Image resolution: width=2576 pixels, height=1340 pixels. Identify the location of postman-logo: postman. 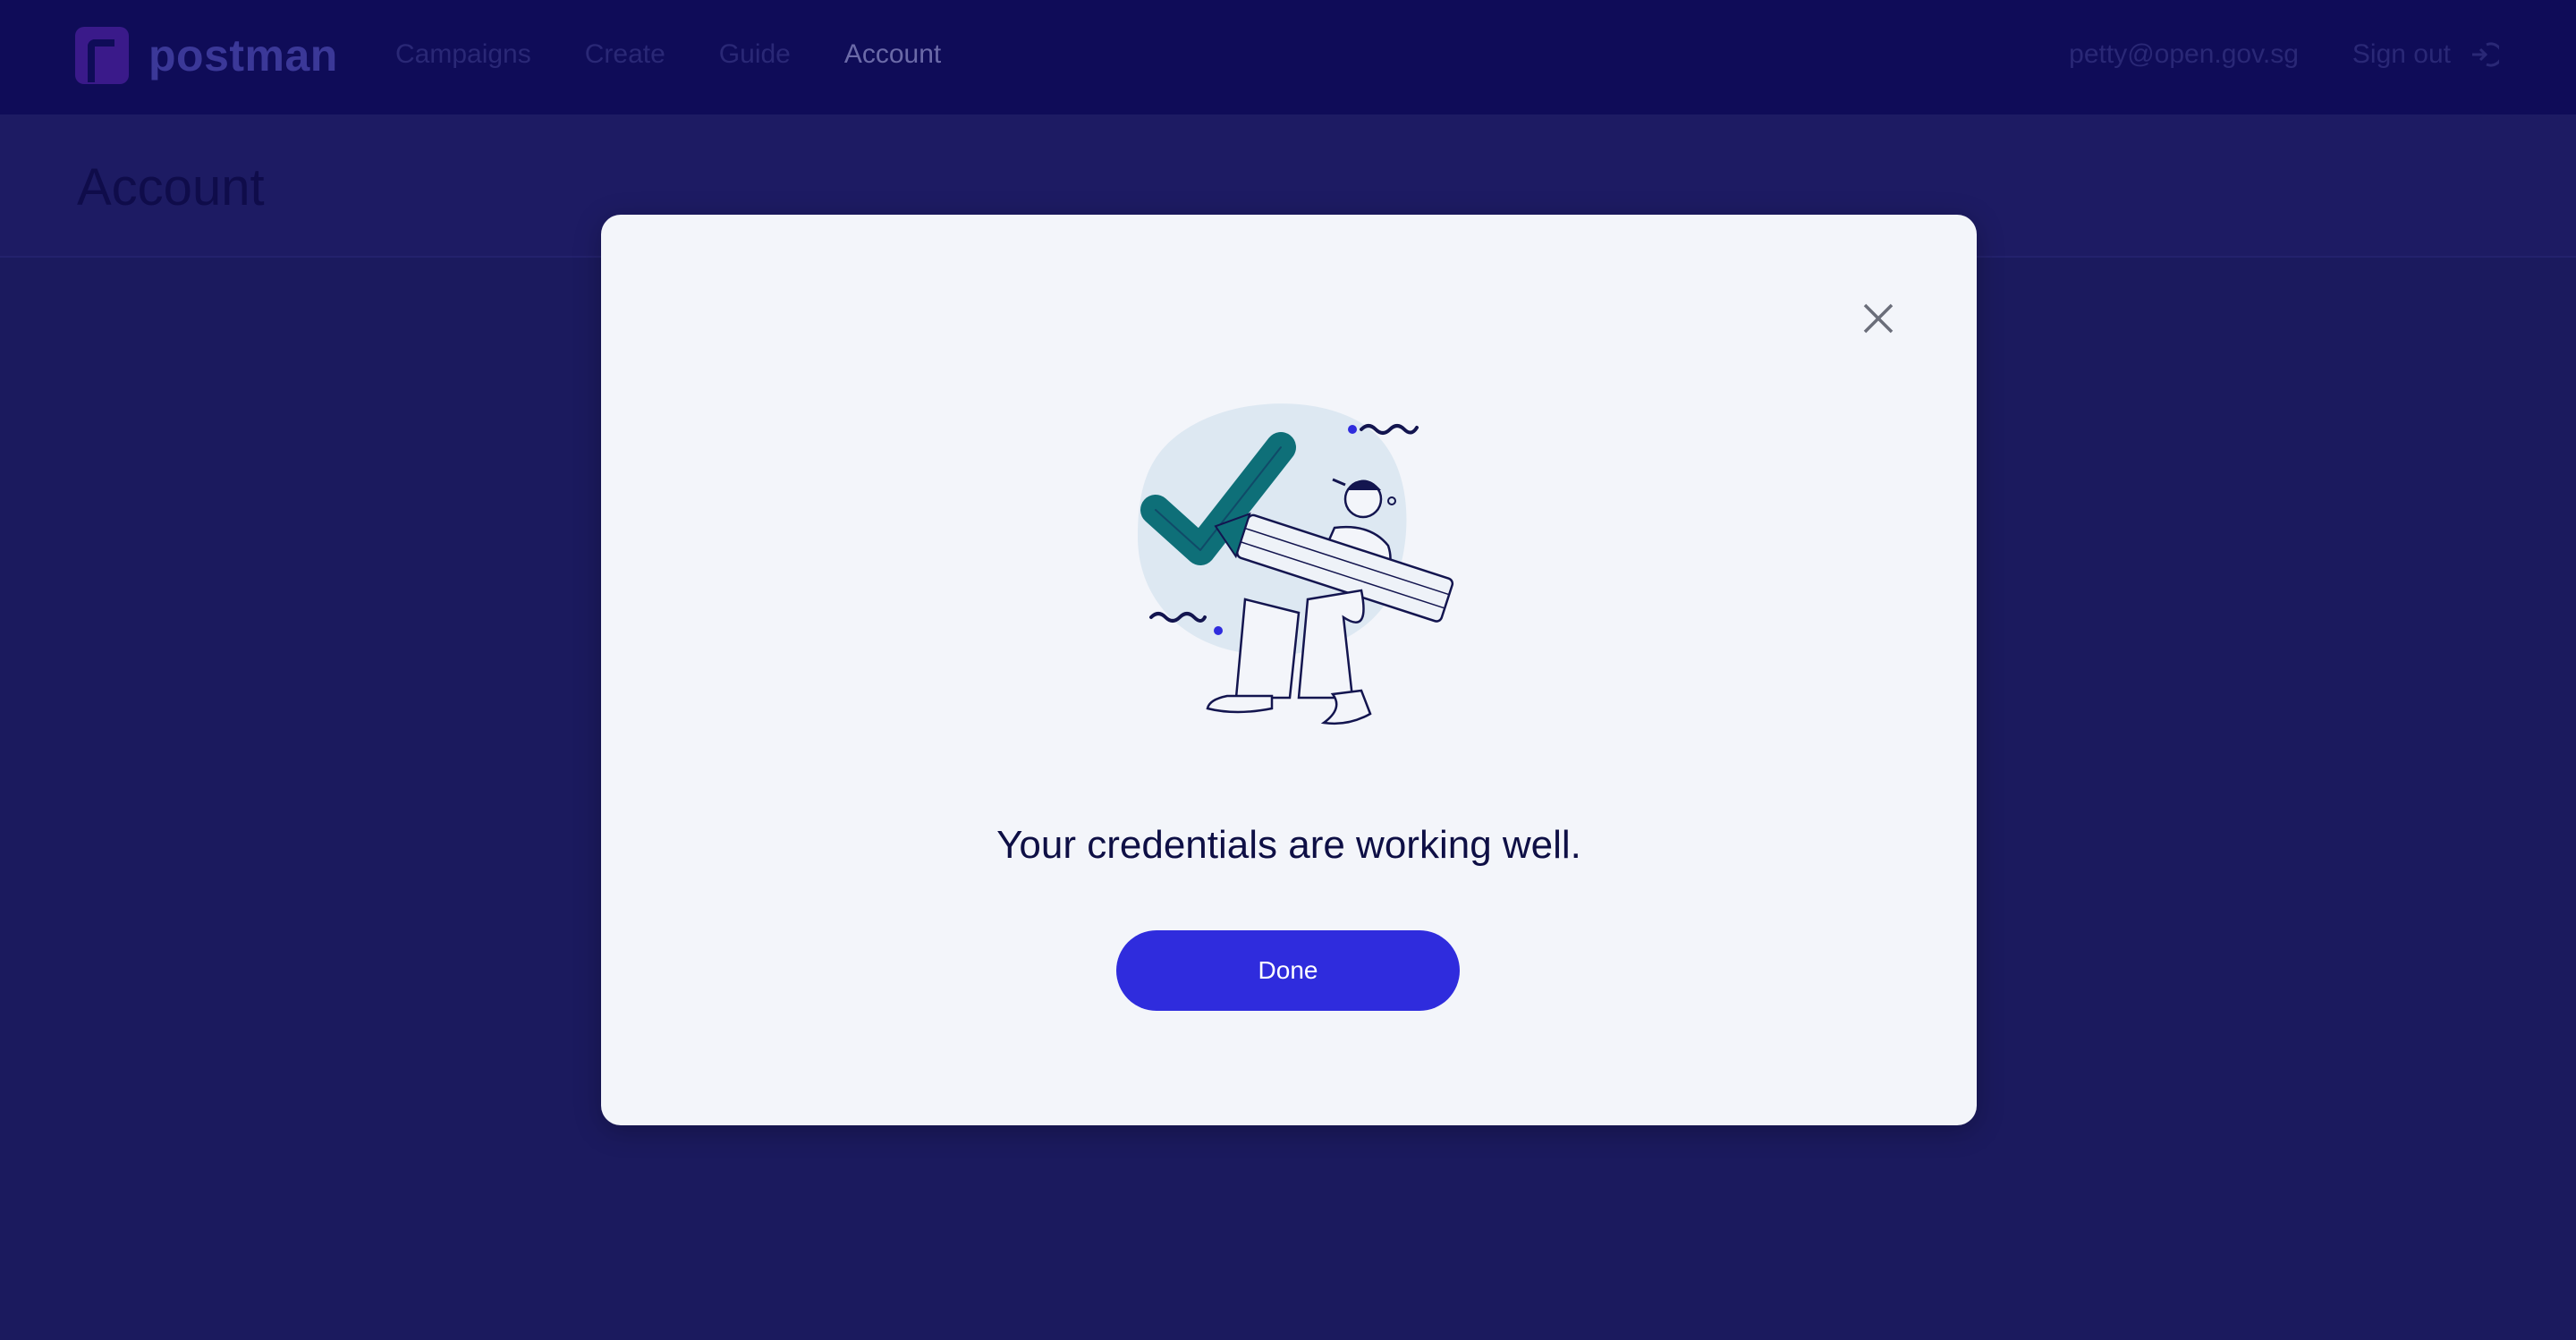
(206, 55).